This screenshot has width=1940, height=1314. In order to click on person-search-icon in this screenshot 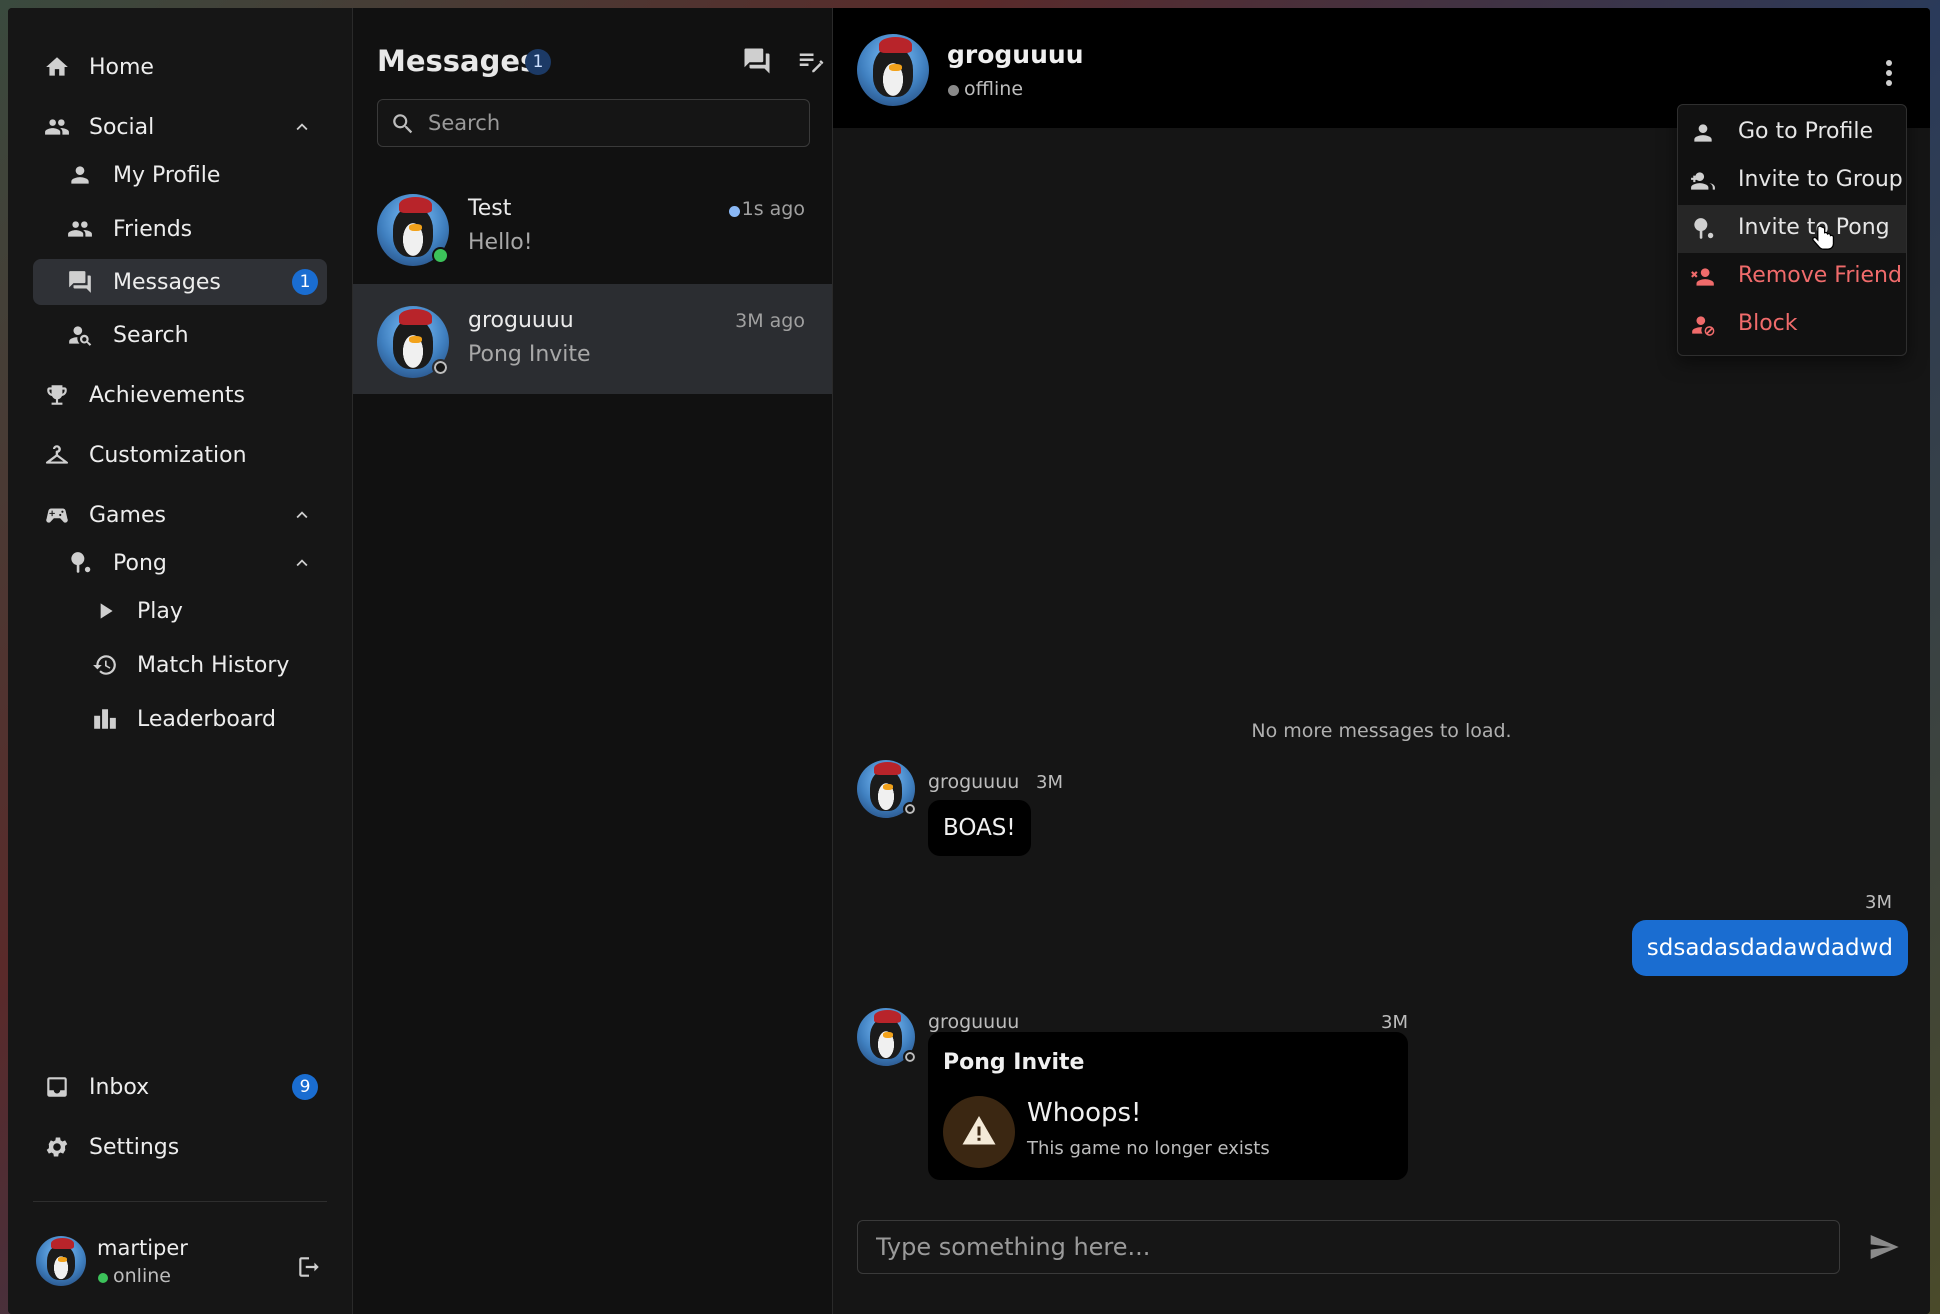, I will do `click(80, 335)`.